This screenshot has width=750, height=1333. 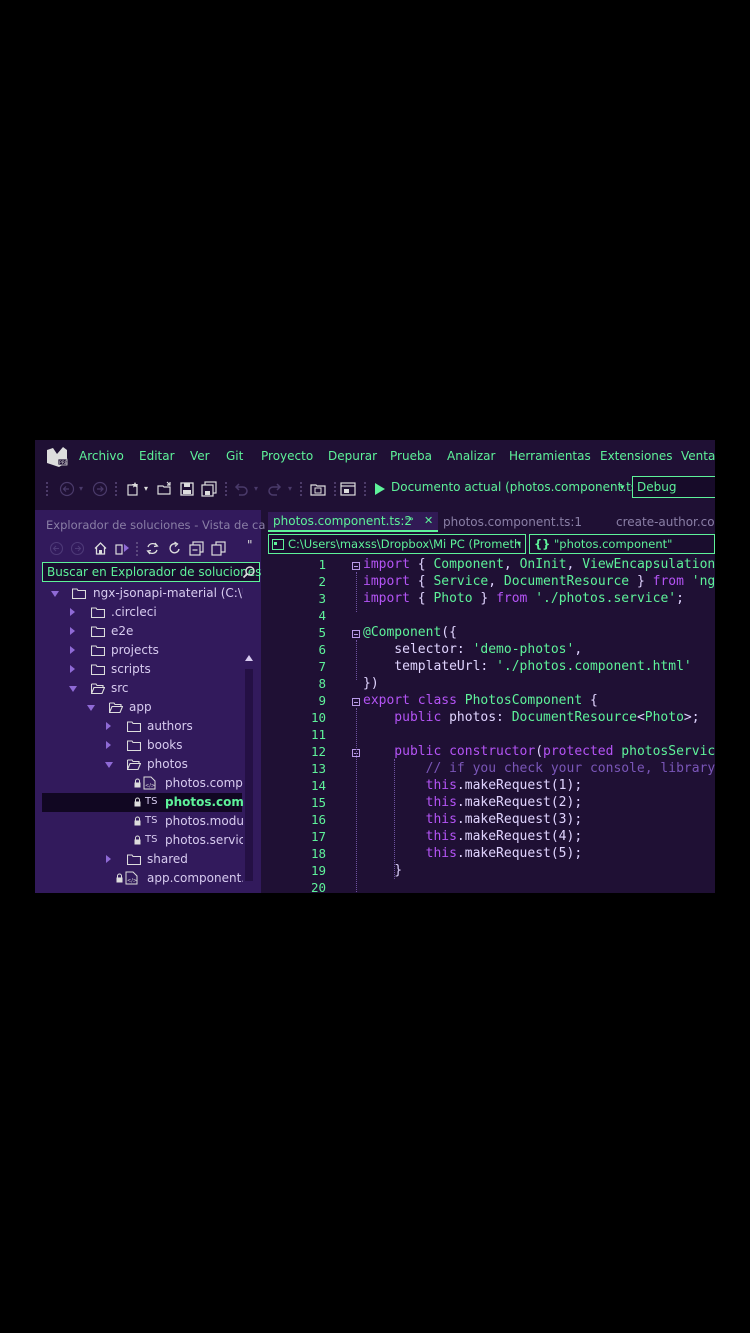 I want to click on file-scope-dropdown: C:\Users\maxss\Dropbox\Mi PC (Prometh ▾, so click(x=397, y=544).